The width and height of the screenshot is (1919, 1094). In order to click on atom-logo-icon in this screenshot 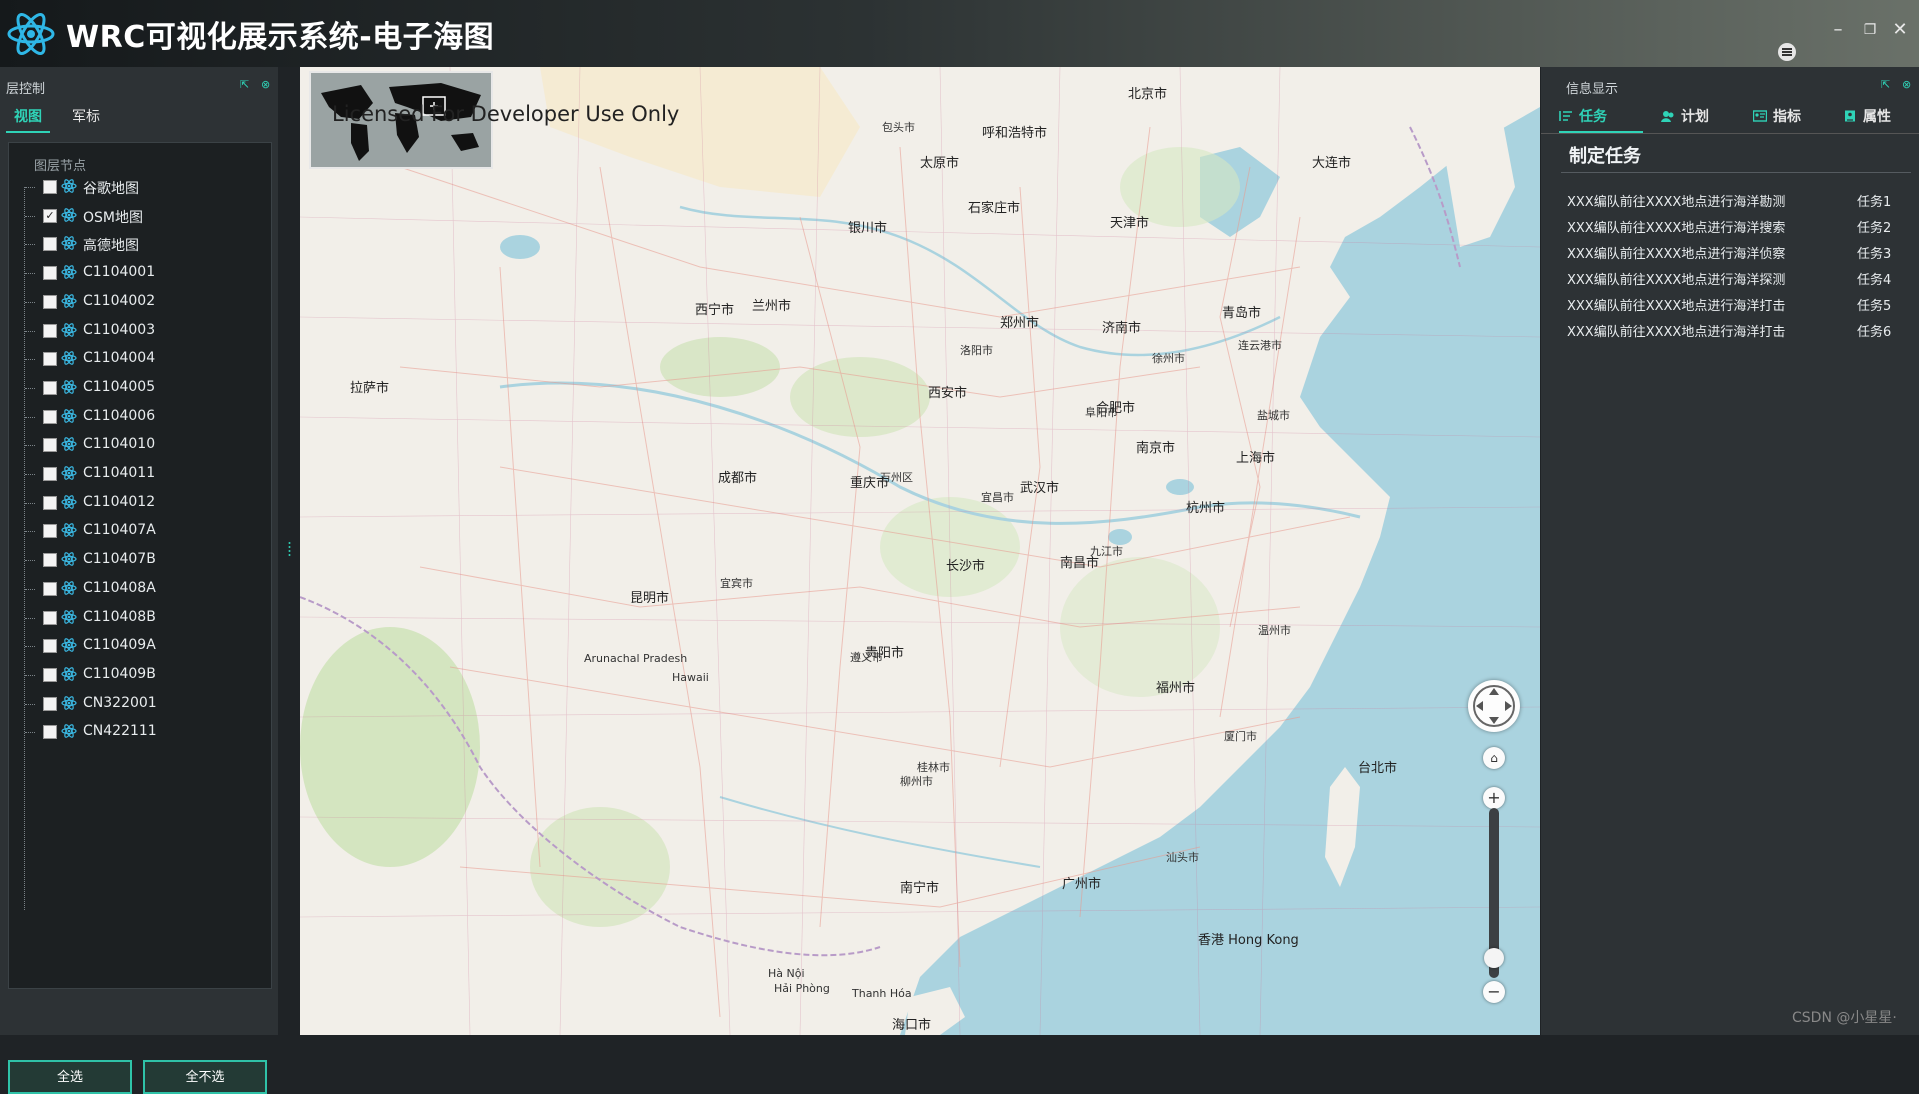, I will do `click(31, 34)`.